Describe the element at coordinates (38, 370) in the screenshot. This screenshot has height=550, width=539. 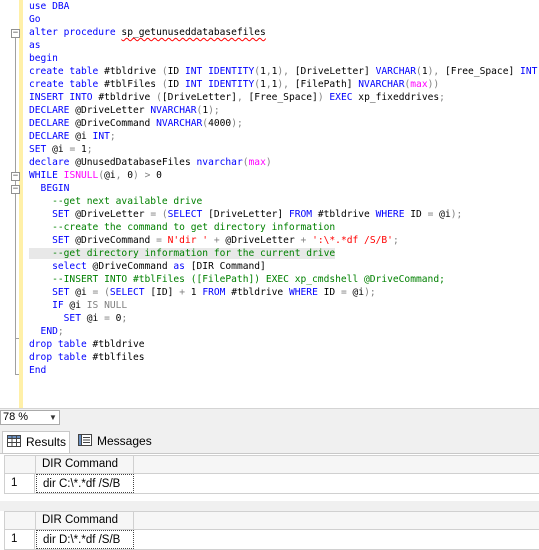
I see `code-token: End` at that location.